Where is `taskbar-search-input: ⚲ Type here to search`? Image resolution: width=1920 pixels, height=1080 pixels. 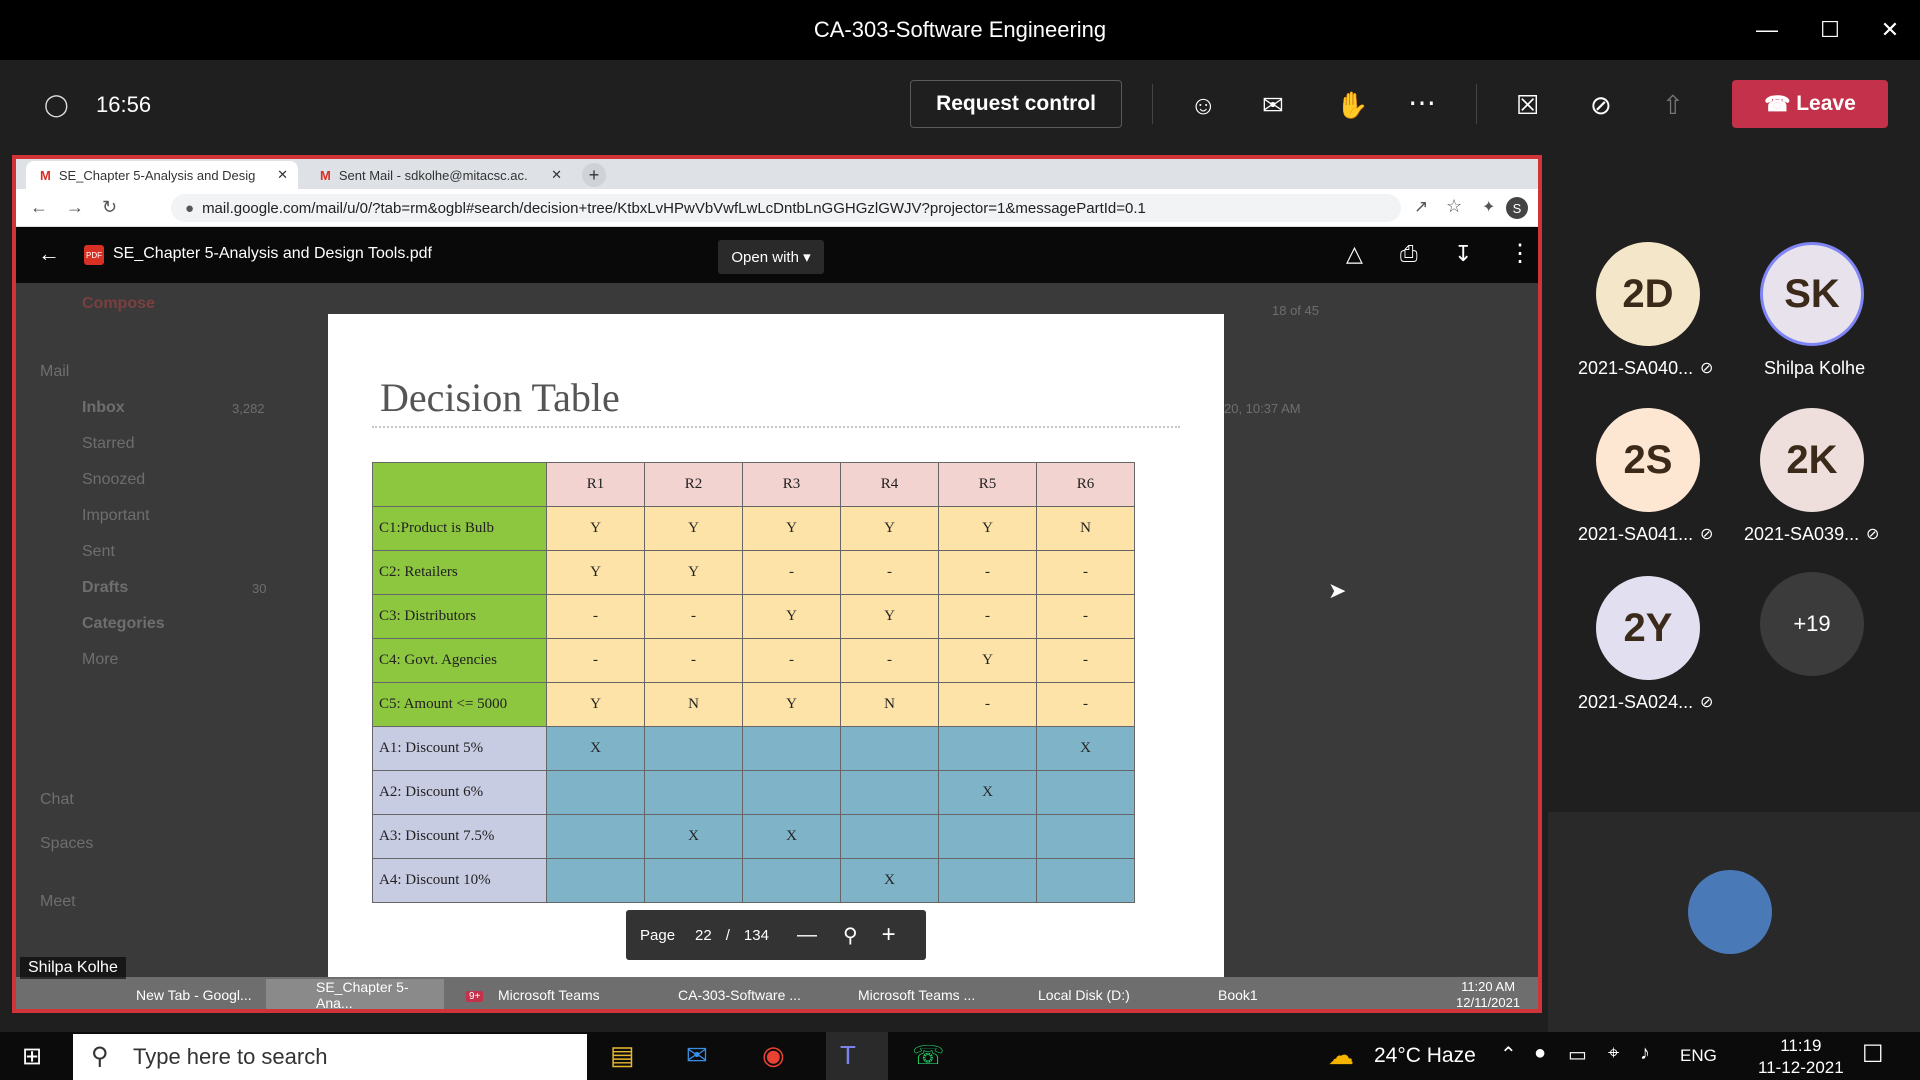
taskbar-search-input: ⚲ Type here to search is located at coordinates (330, 1057).